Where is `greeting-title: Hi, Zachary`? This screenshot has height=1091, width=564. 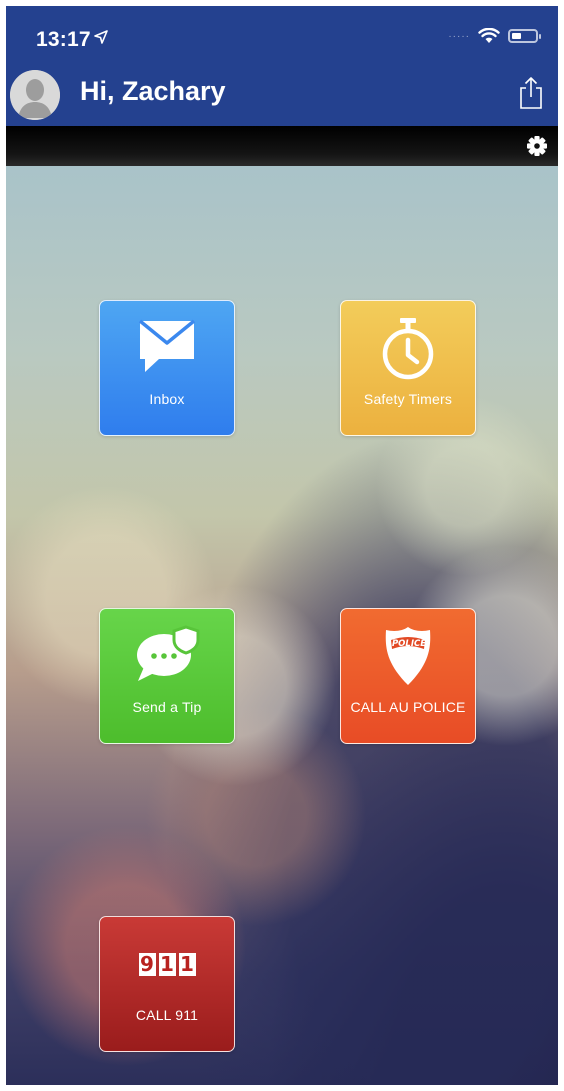 greeting-title: Hi, Zachary is located at coordinates (153, 91).